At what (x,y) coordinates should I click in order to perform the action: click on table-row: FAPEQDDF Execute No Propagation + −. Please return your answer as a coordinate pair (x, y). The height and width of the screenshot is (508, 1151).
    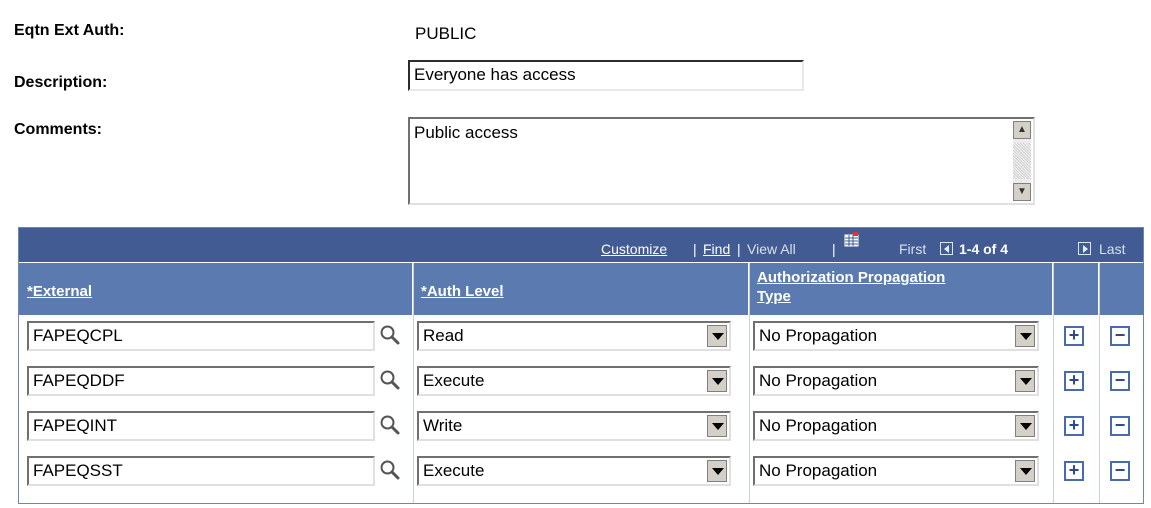
    Looking at the image, I should click on (581, 382).